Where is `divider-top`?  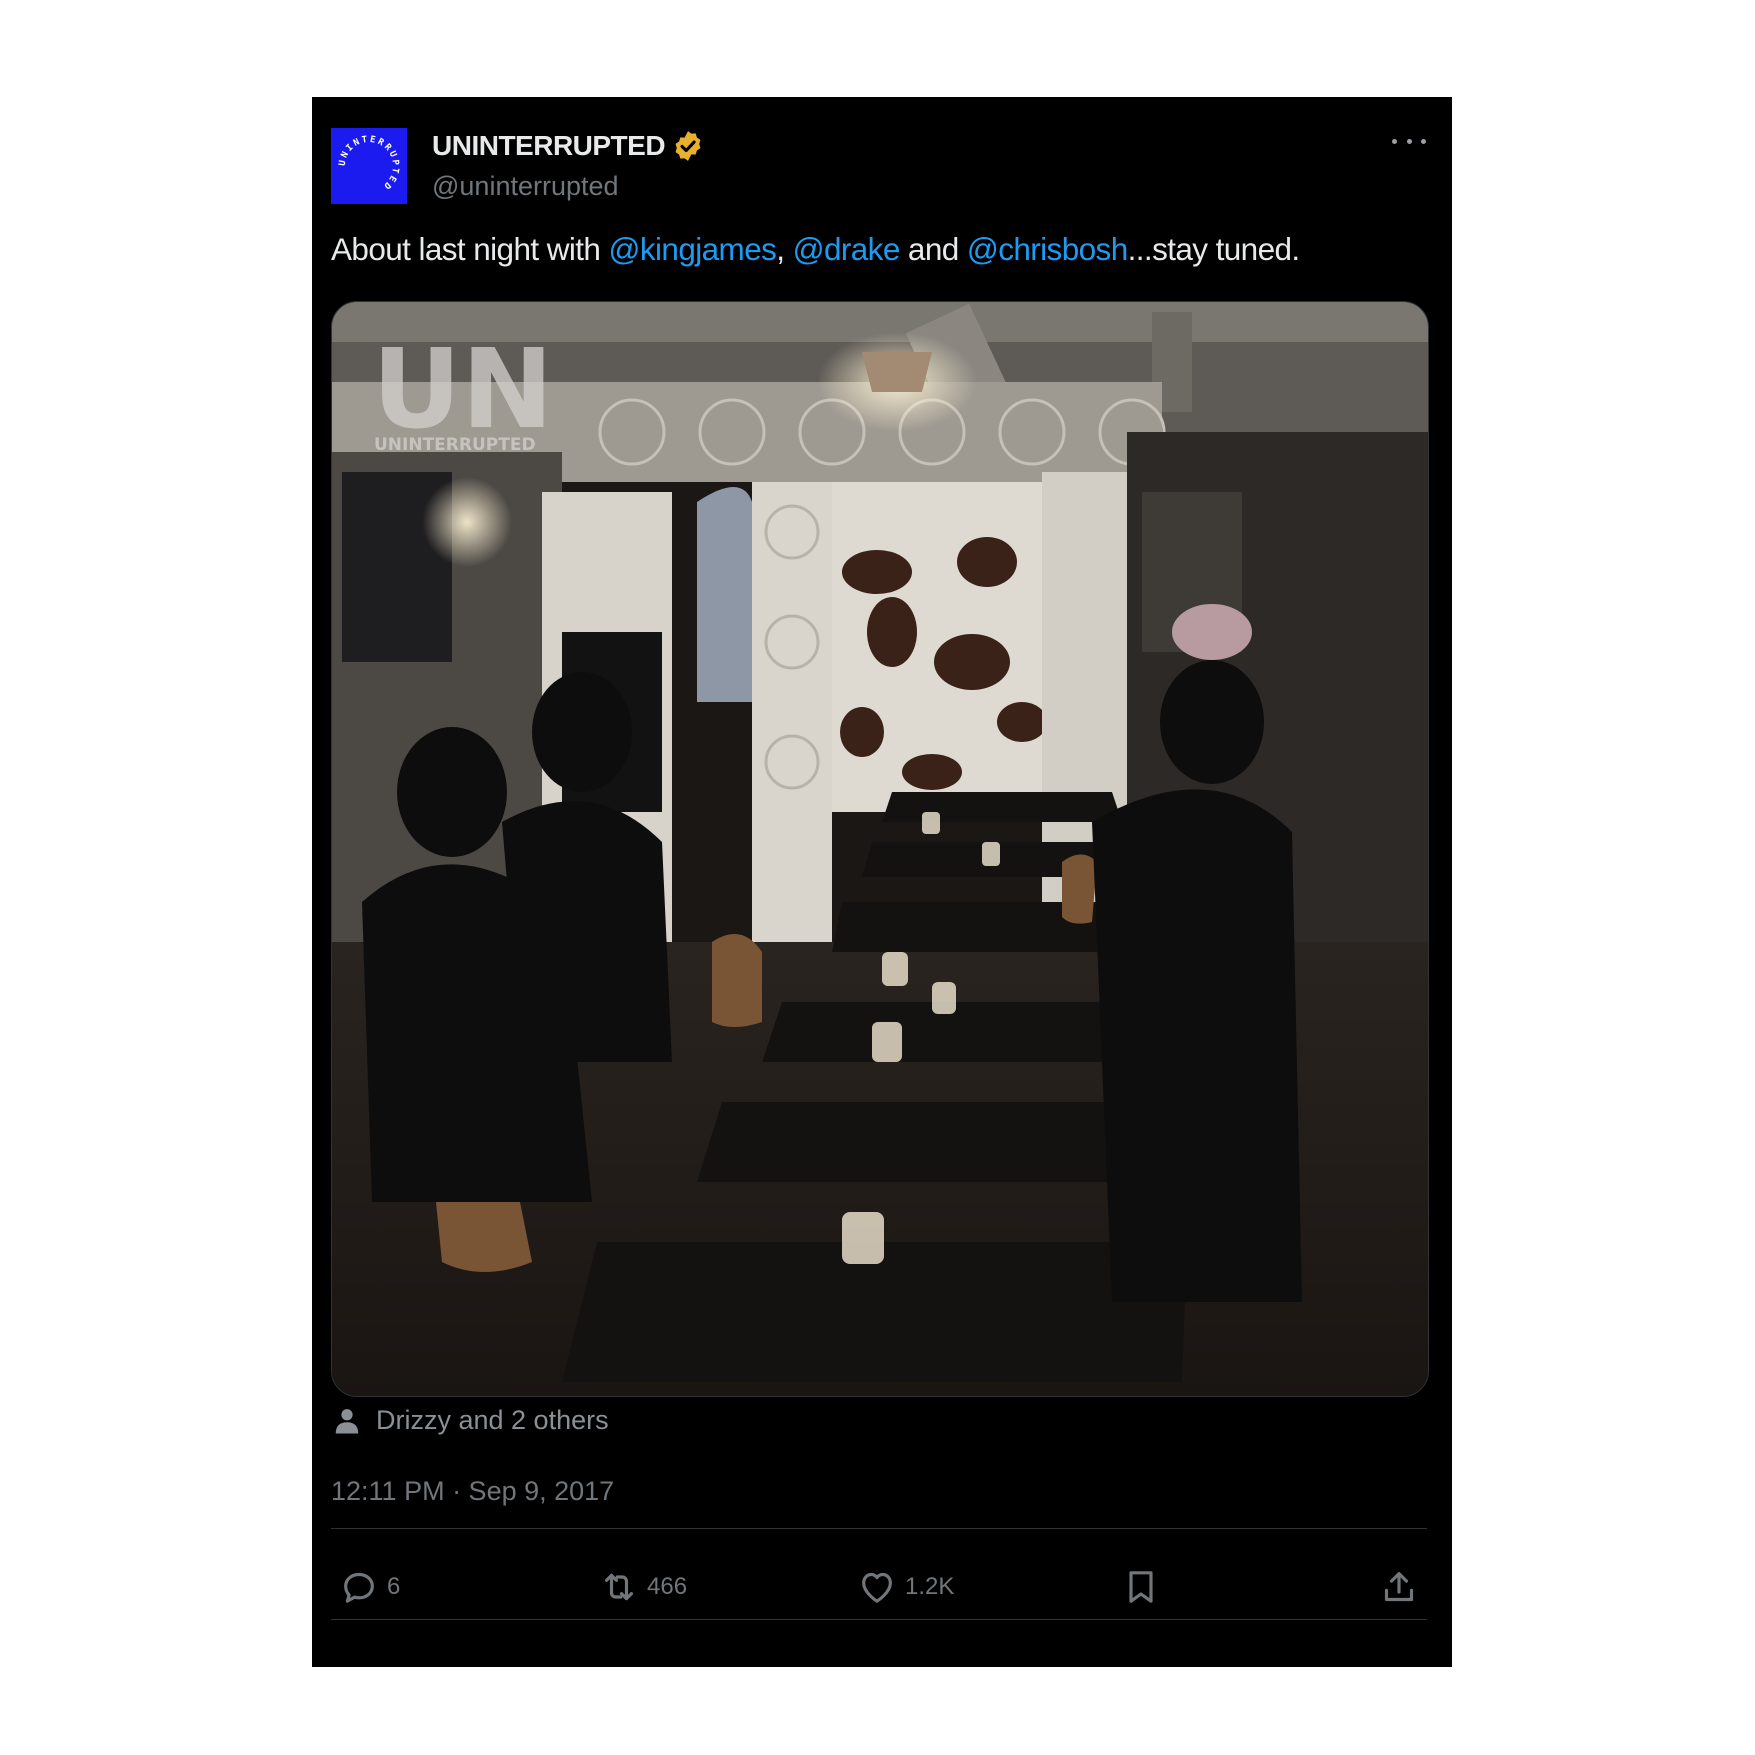 divider-top is located at coordinates (879, 1528).